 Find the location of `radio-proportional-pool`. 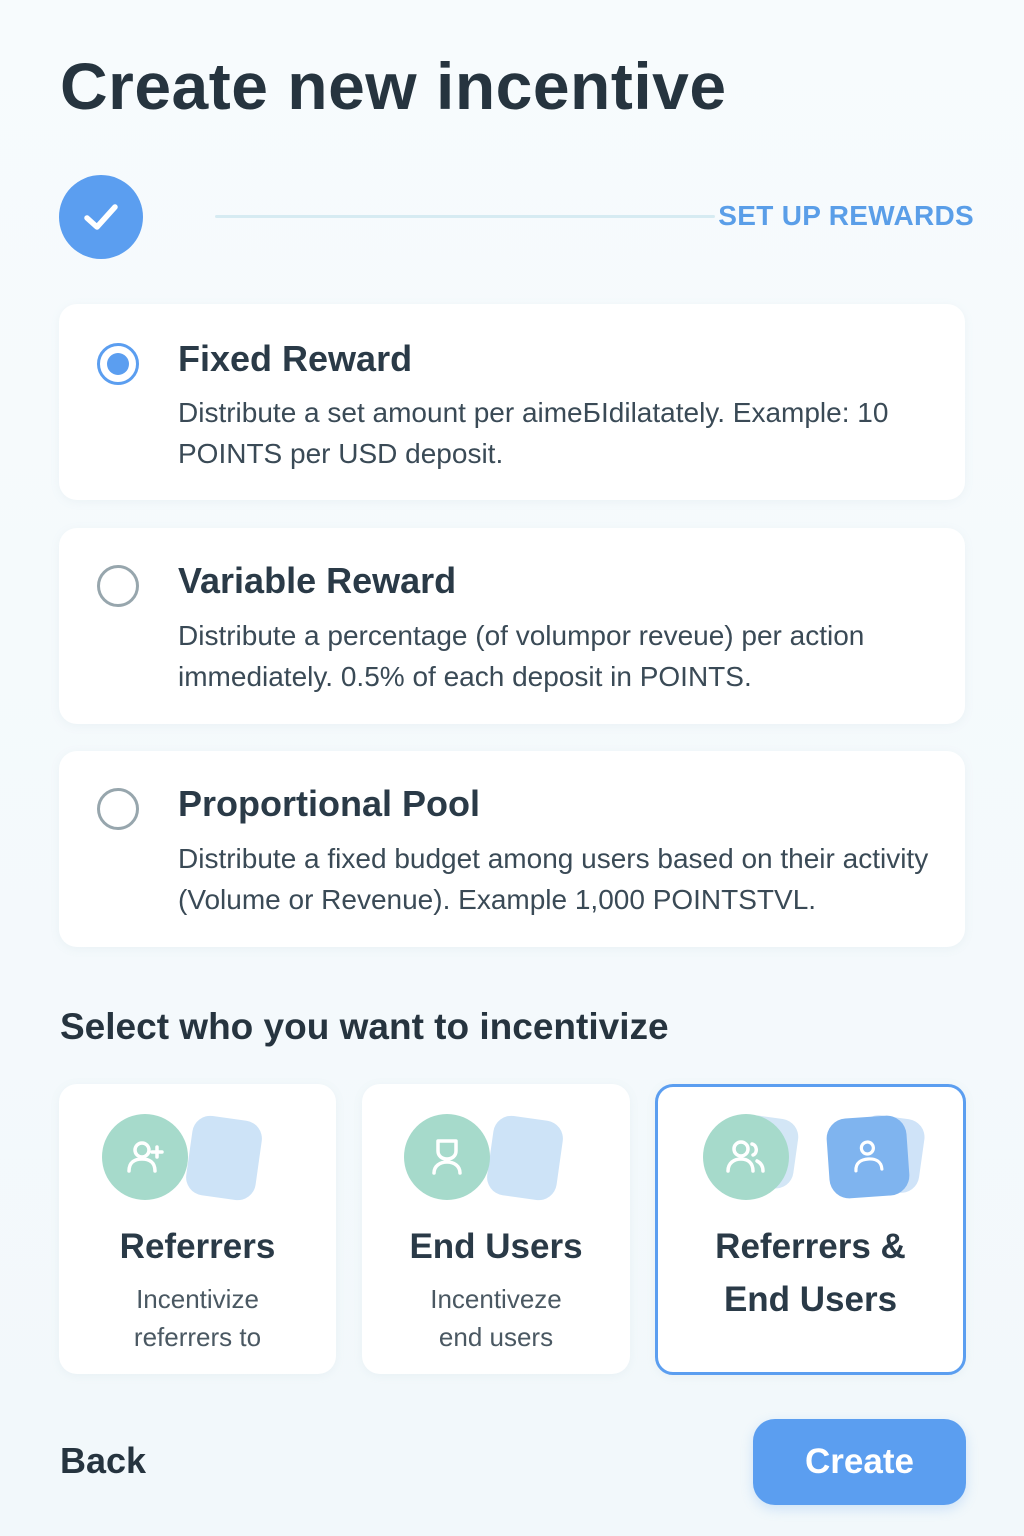

radio-proportional-pool is located at coordinates (118, 809).